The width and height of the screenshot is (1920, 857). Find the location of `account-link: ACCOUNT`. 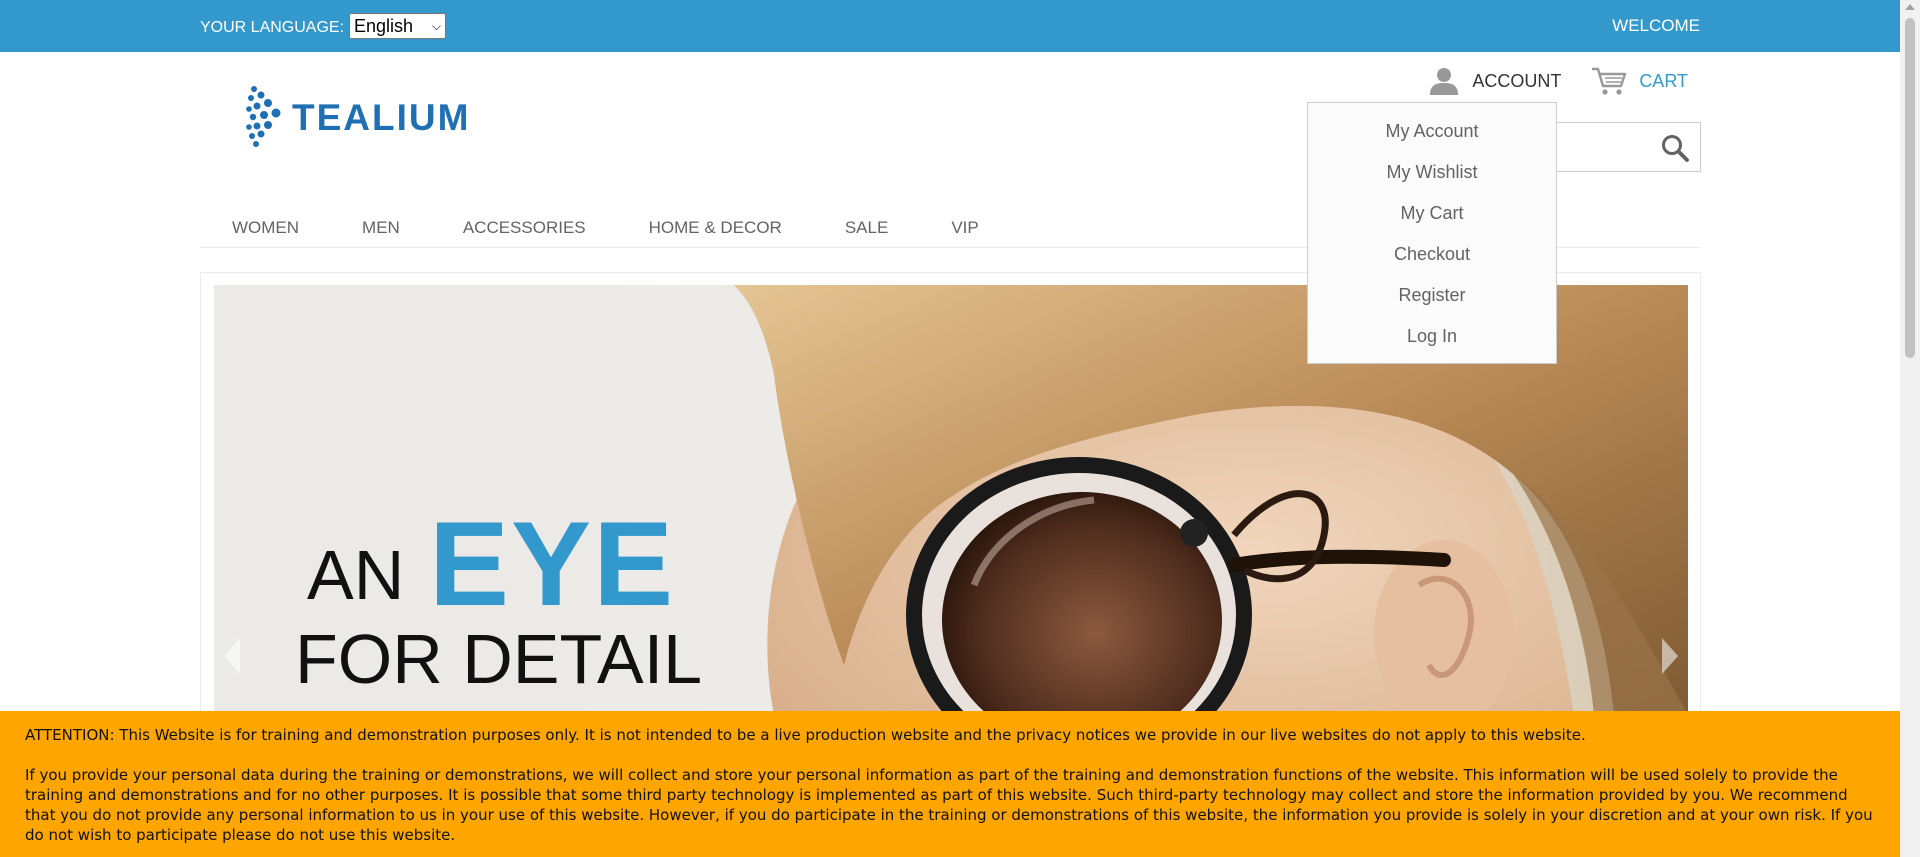

account-link: ACCOUNT is located at coordinates (1494, 81).